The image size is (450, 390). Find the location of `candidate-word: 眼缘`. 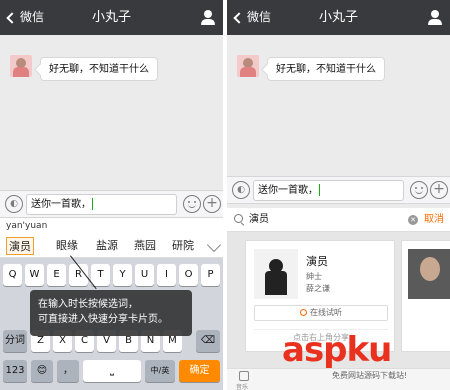

candidate-word: 眼缘 is located at coordinates (67, 246).